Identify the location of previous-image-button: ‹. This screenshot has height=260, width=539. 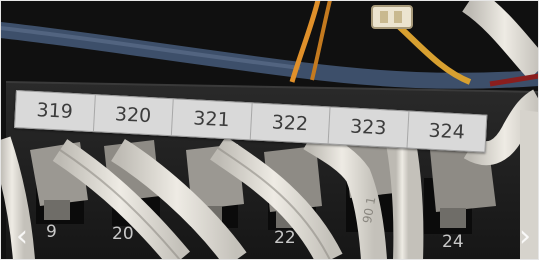
(22, 236).